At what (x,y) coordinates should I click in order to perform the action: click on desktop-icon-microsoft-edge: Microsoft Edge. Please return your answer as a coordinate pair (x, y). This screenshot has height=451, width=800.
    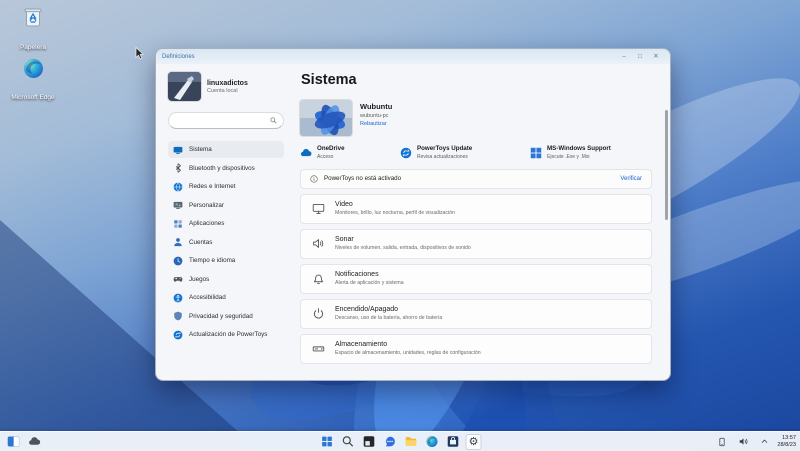
    Looking at the image, I should click on (33, 81).